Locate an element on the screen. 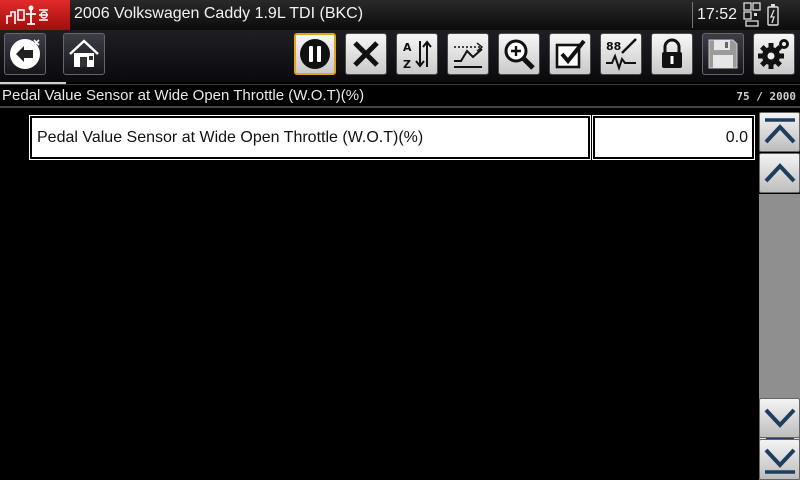  status-icons is located at coordinates (771, 15).